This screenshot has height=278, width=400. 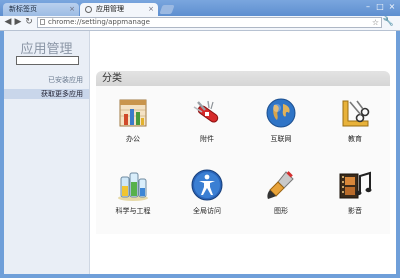 I want to click on swiss-army-knife-icon, so click(x=206, y=111).